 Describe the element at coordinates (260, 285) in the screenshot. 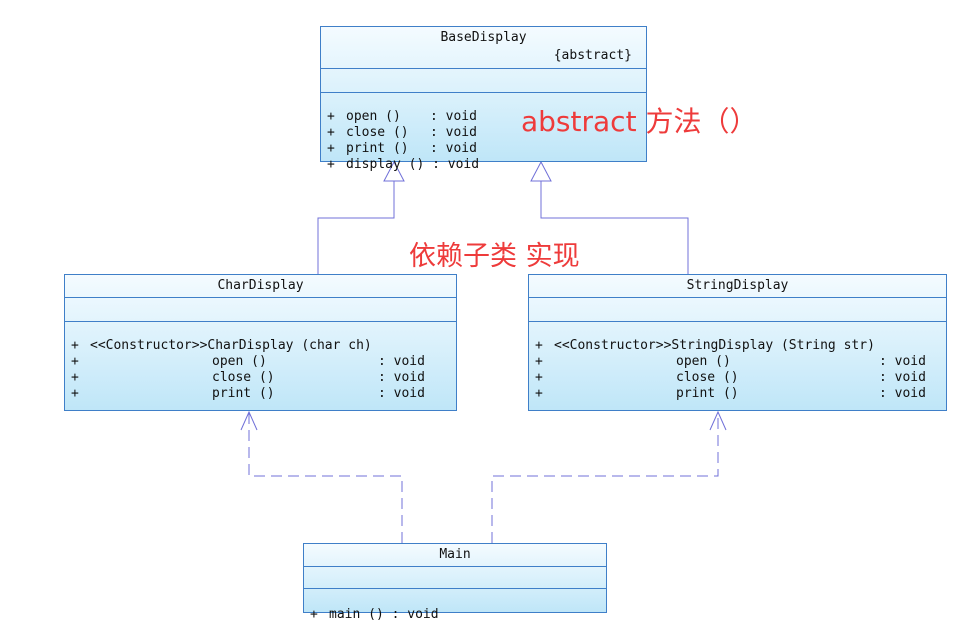

I see `class-name: CharDisplay` at that location.